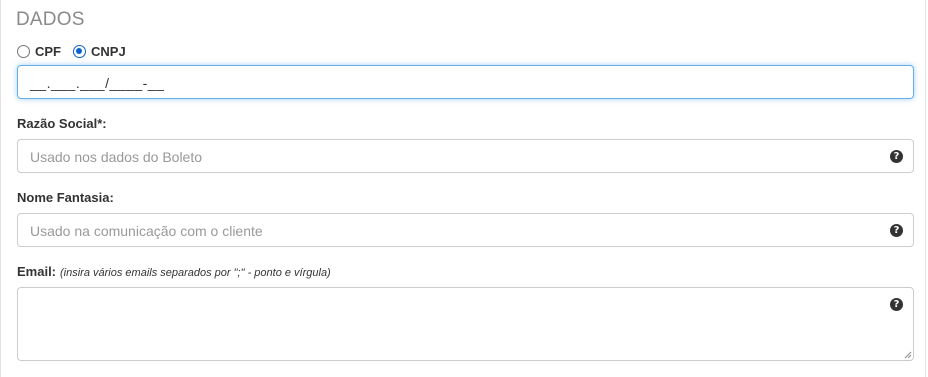 Image resolution: width=928 pixels, height=377 pixels. I want to click on razao-social-input: Usado nos dados do Boleto ?, so click(465, 156).